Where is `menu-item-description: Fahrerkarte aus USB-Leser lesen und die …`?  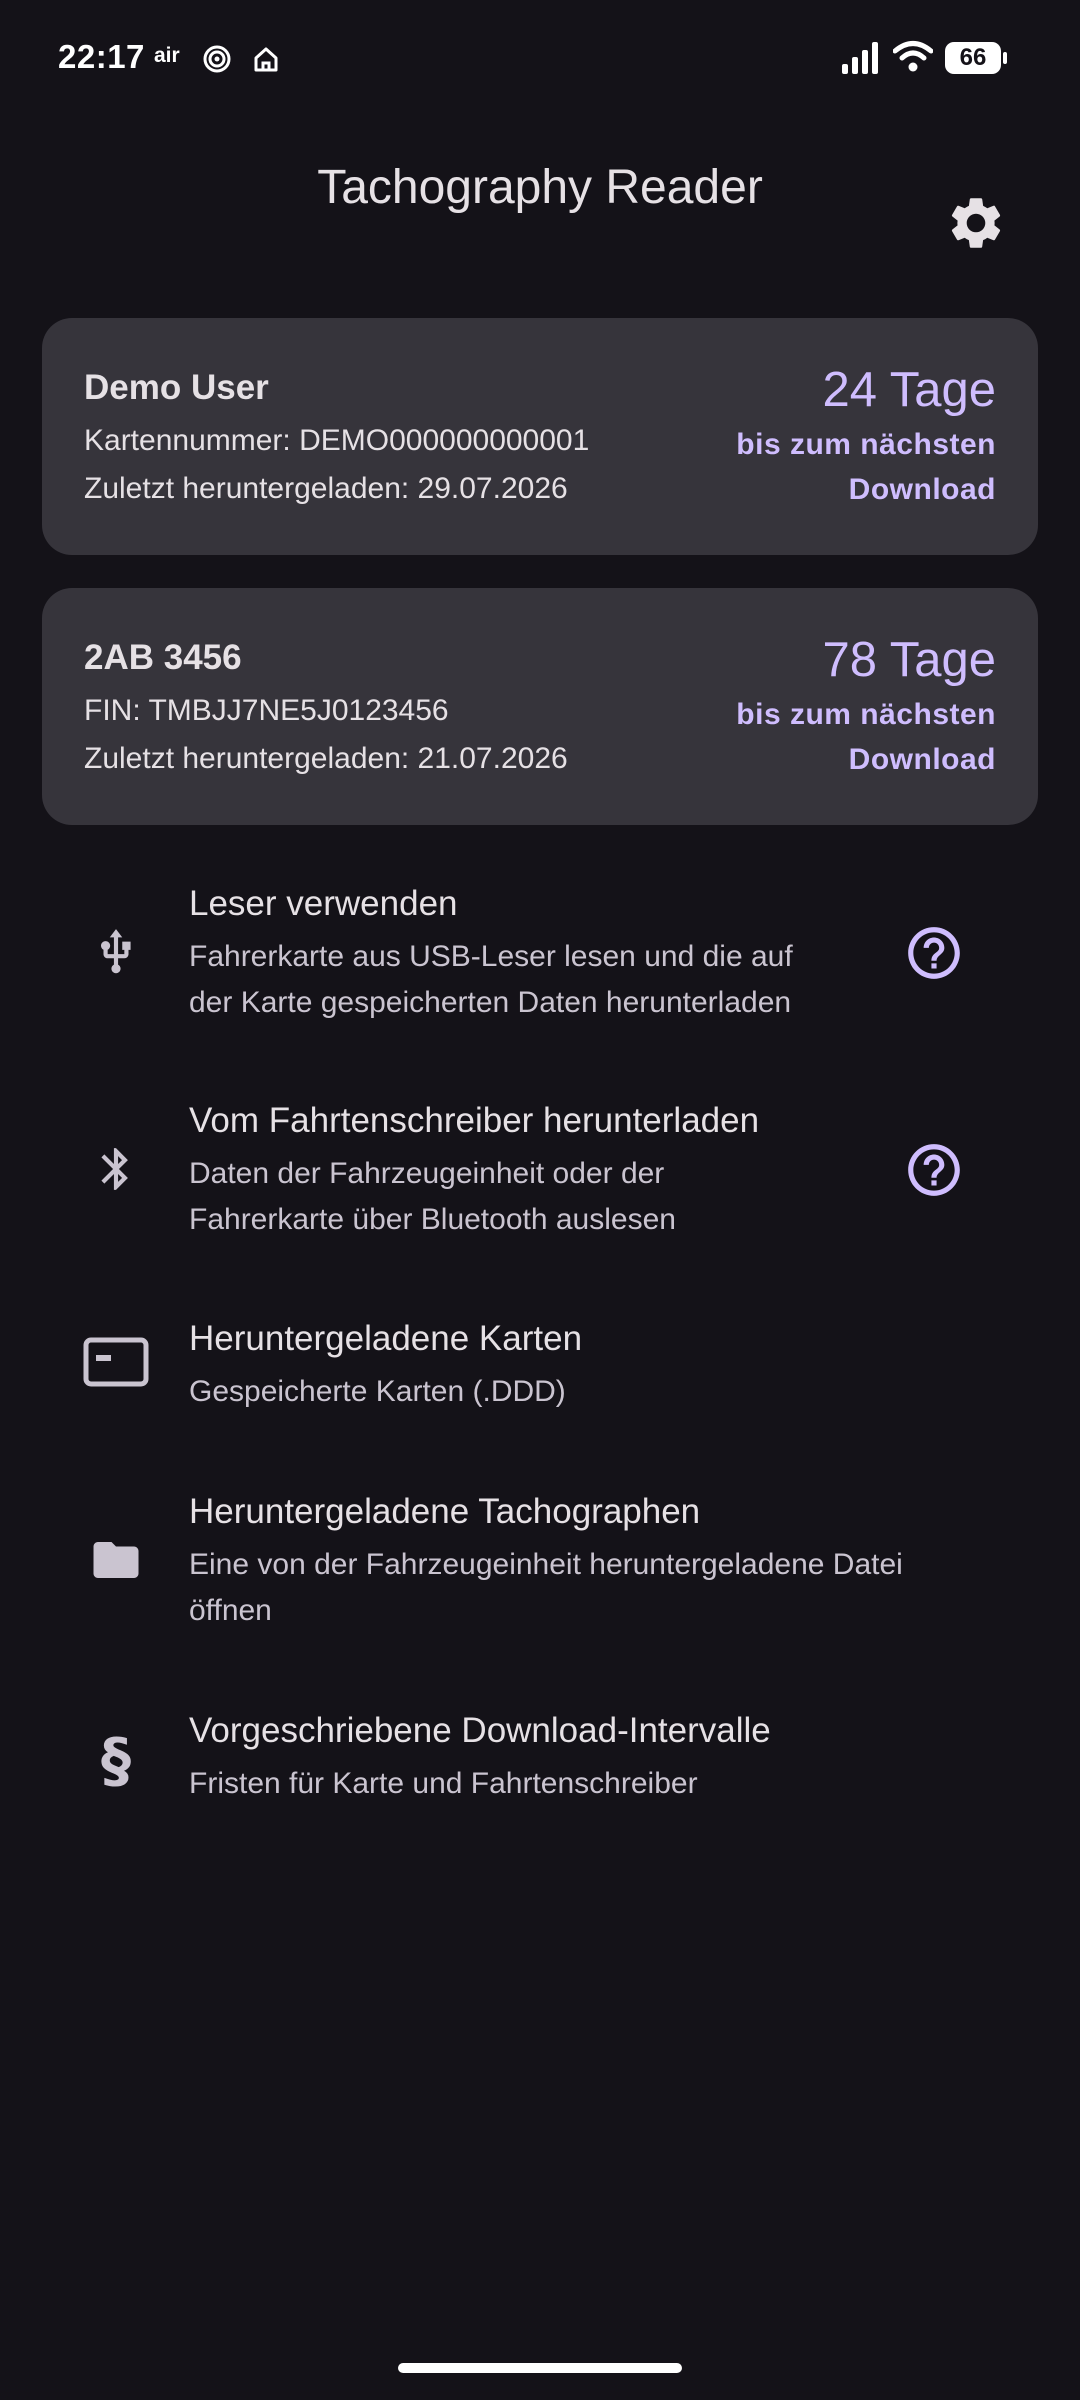 menu-item-description: Fahrerkarte aus USB-Leser lesen und die … is located at coordinates (491, 979).